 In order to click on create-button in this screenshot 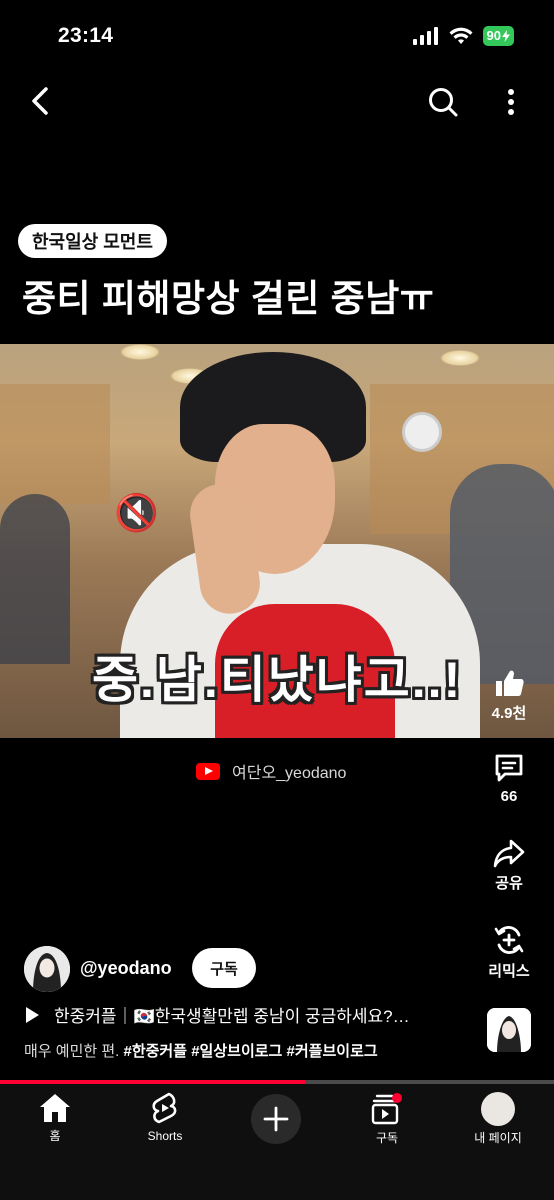, I will do `click(276, 1119)`.